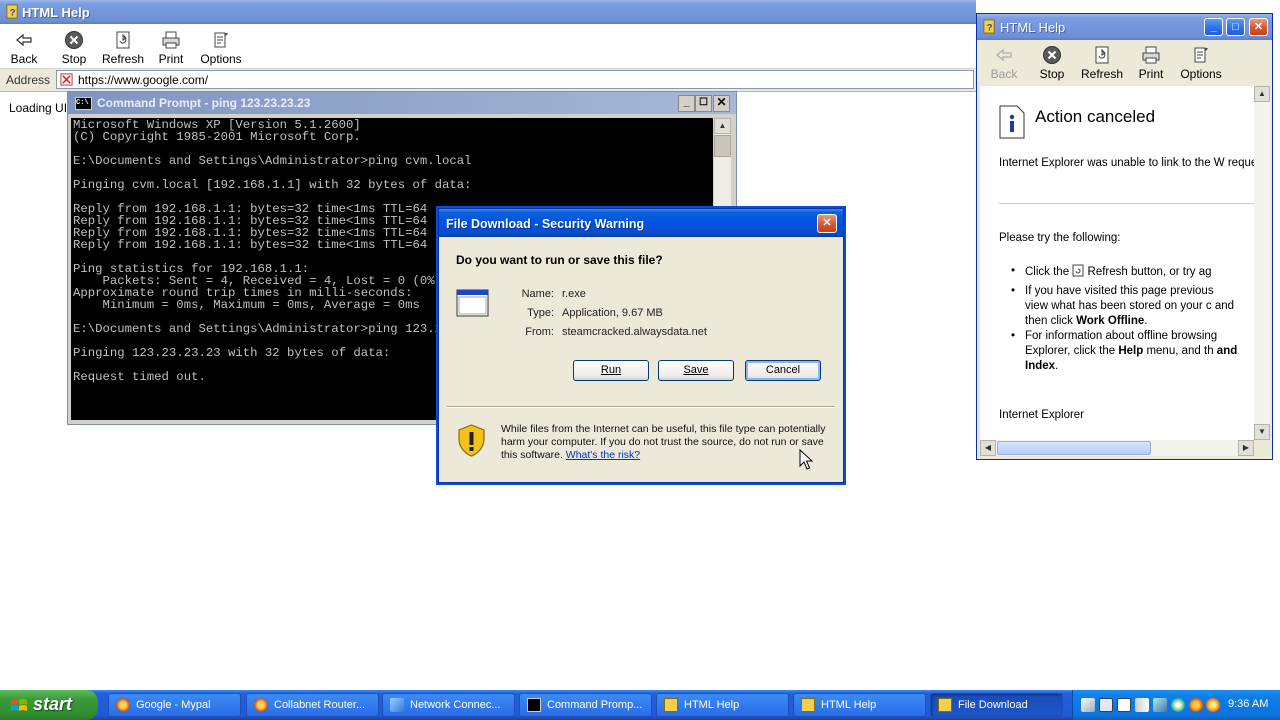 The width and height of the screenshot is (1280, 720). What do you see at coordinates (74, 59) in the screenshot?
I see `stop-label: Stop` at bounding box center [74, 59].